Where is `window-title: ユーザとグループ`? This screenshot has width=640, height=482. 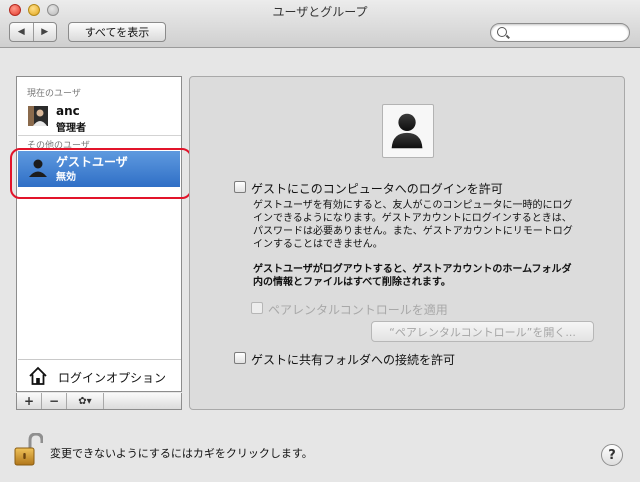 window-title: ユーザとグループ is located at coordinates (320, 12).